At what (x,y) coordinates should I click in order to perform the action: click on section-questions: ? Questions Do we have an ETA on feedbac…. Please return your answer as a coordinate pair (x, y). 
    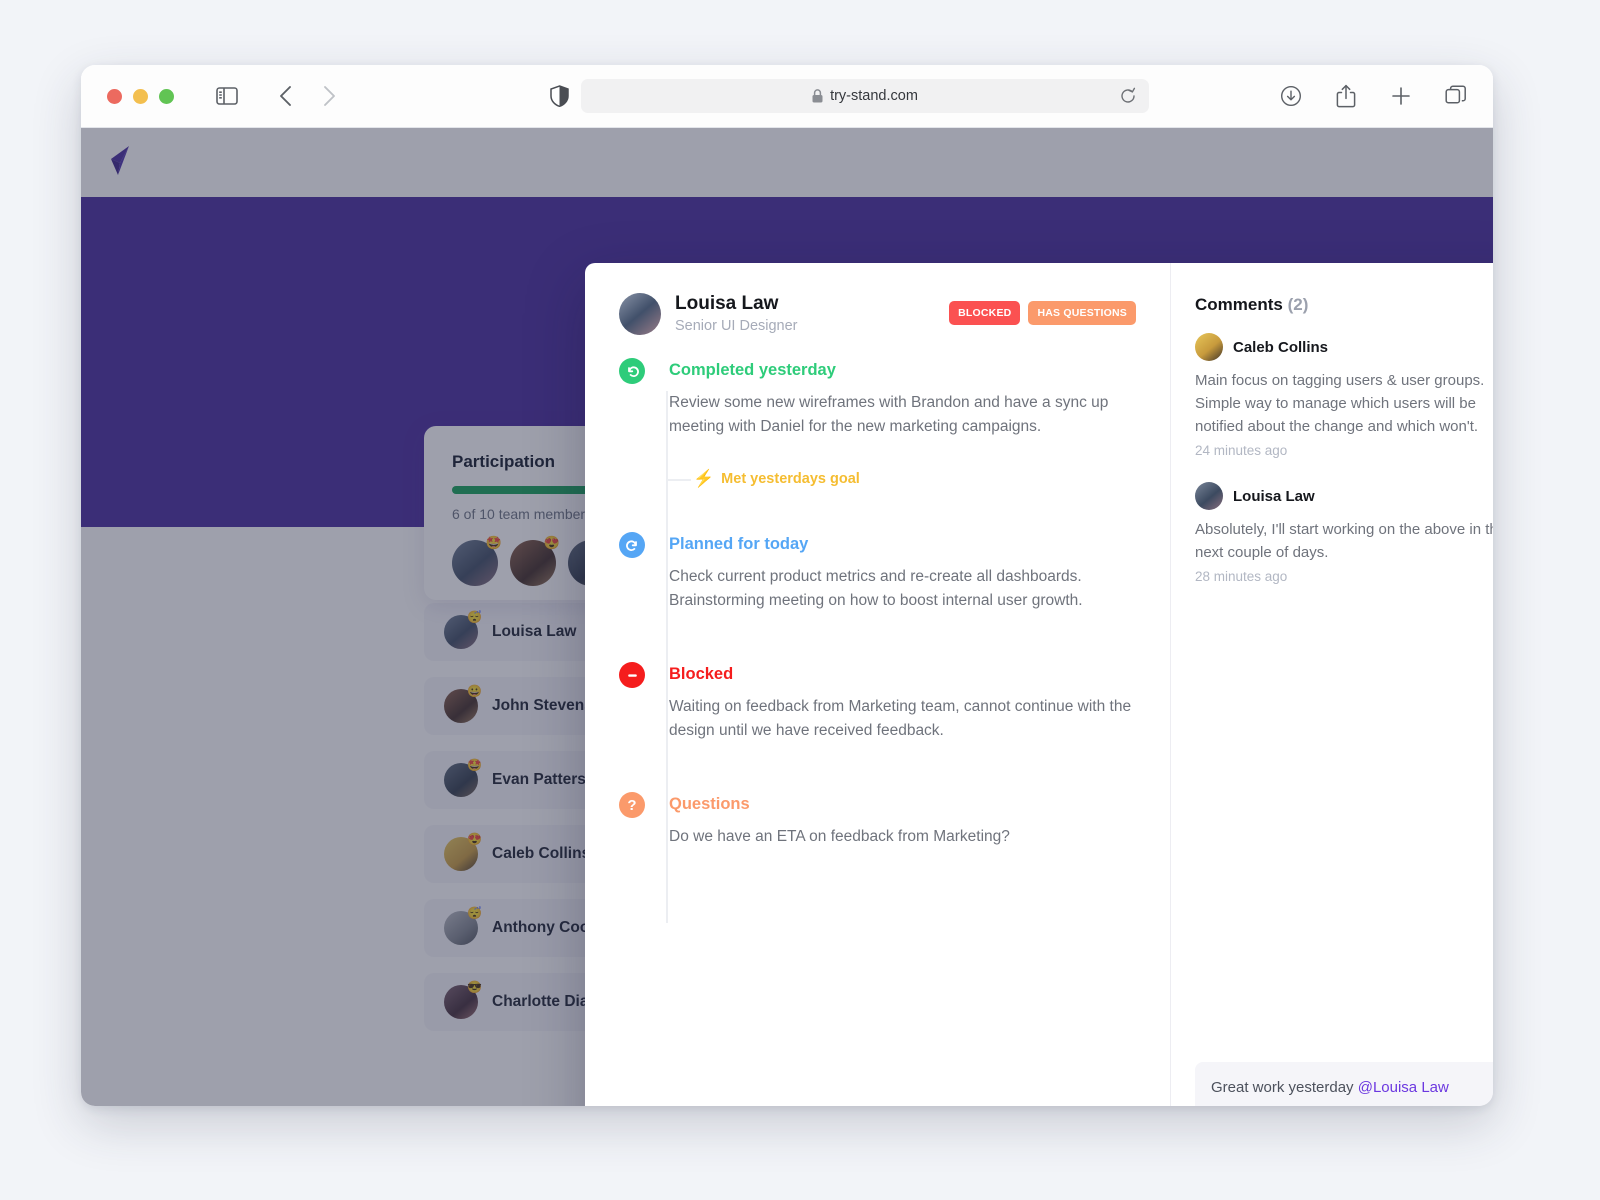
    Looking at the image, I should click on (877, 820).